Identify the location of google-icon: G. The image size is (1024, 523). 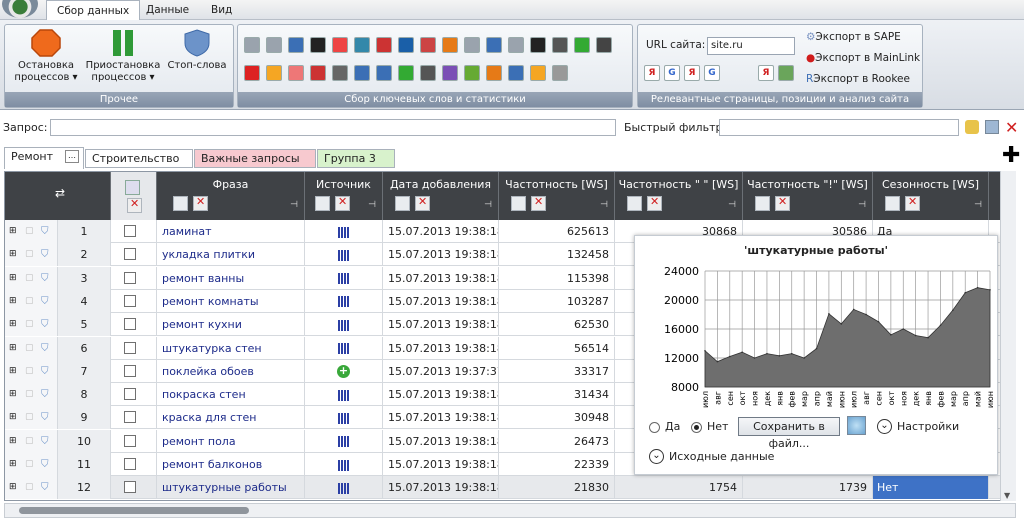
(672, 73).